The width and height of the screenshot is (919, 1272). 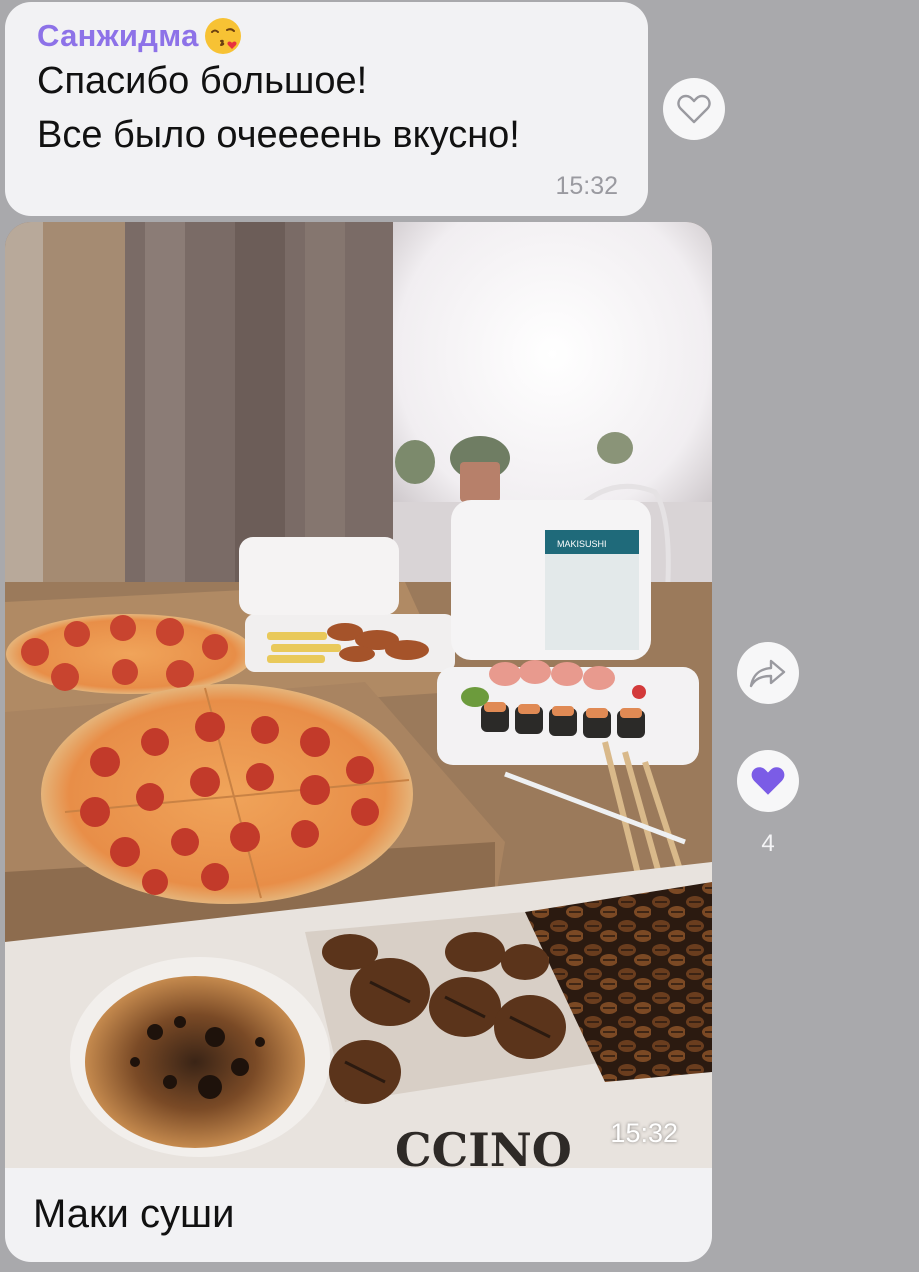 What do you see at coordinates (768, 843) in the screenshot?
I see `like-count: 4` at bounding box center [768, 843].